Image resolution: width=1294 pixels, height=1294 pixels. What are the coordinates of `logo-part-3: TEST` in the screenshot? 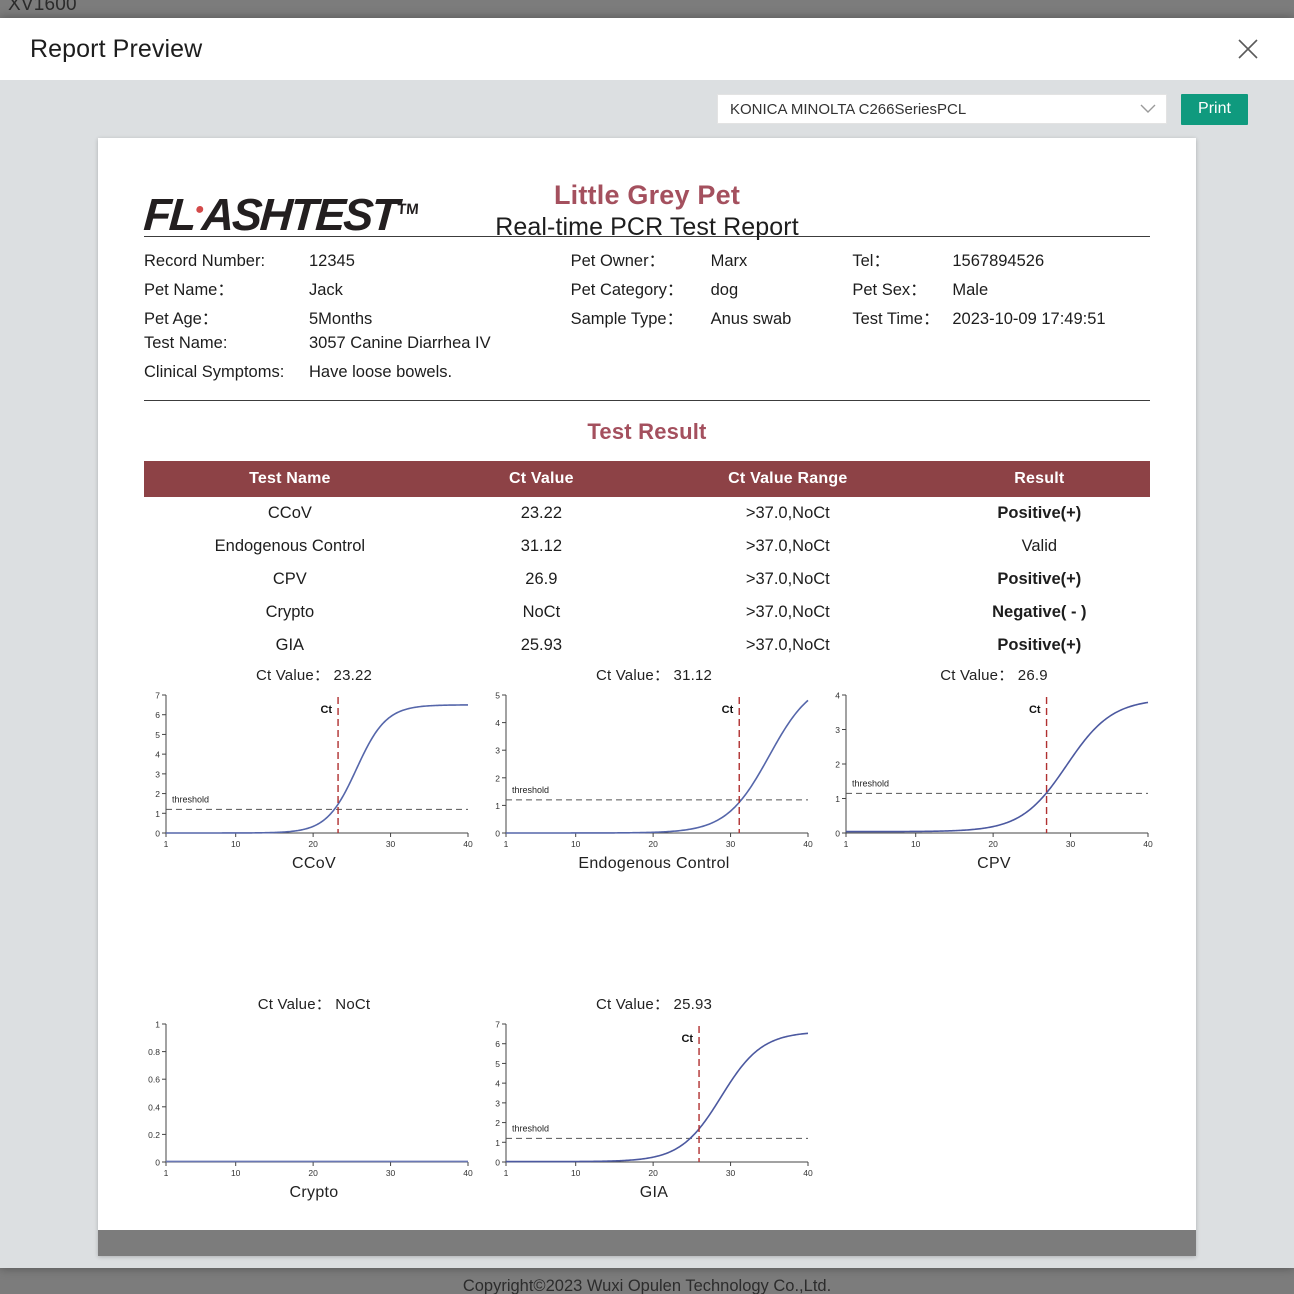 It's located at (343, 214).